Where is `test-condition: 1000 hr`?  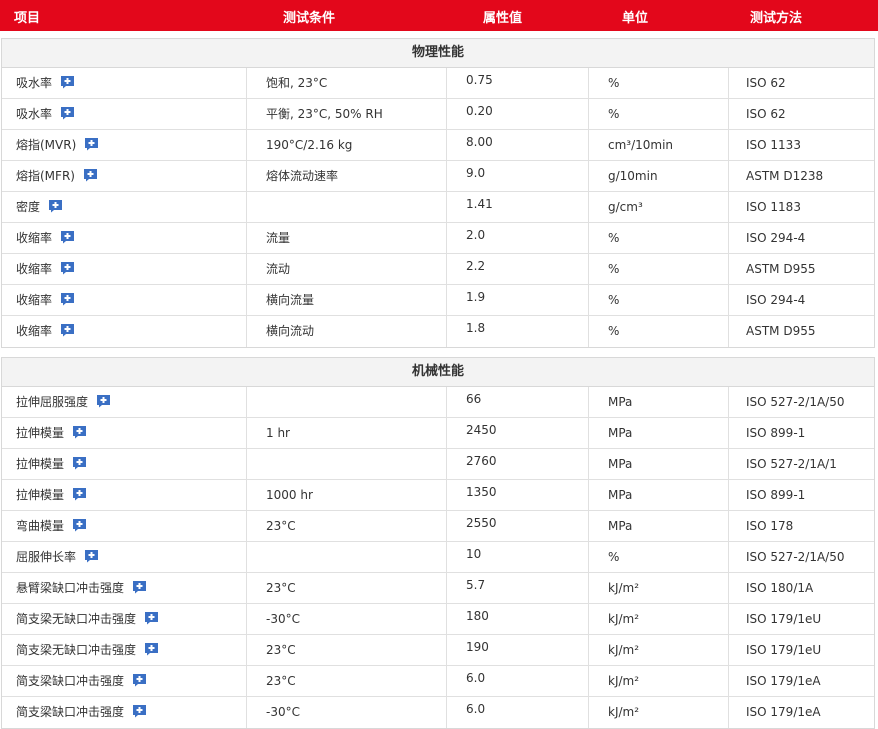 test-condition: 1000 hr is located at coordinates (289, 495).